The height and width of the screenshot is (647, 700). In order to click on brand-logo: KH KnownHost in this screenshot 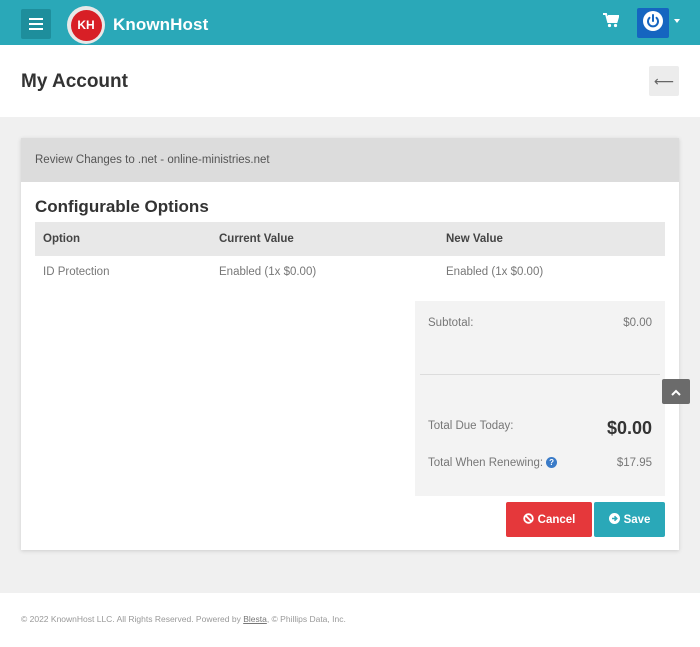, I will do `click(137, 25)`.